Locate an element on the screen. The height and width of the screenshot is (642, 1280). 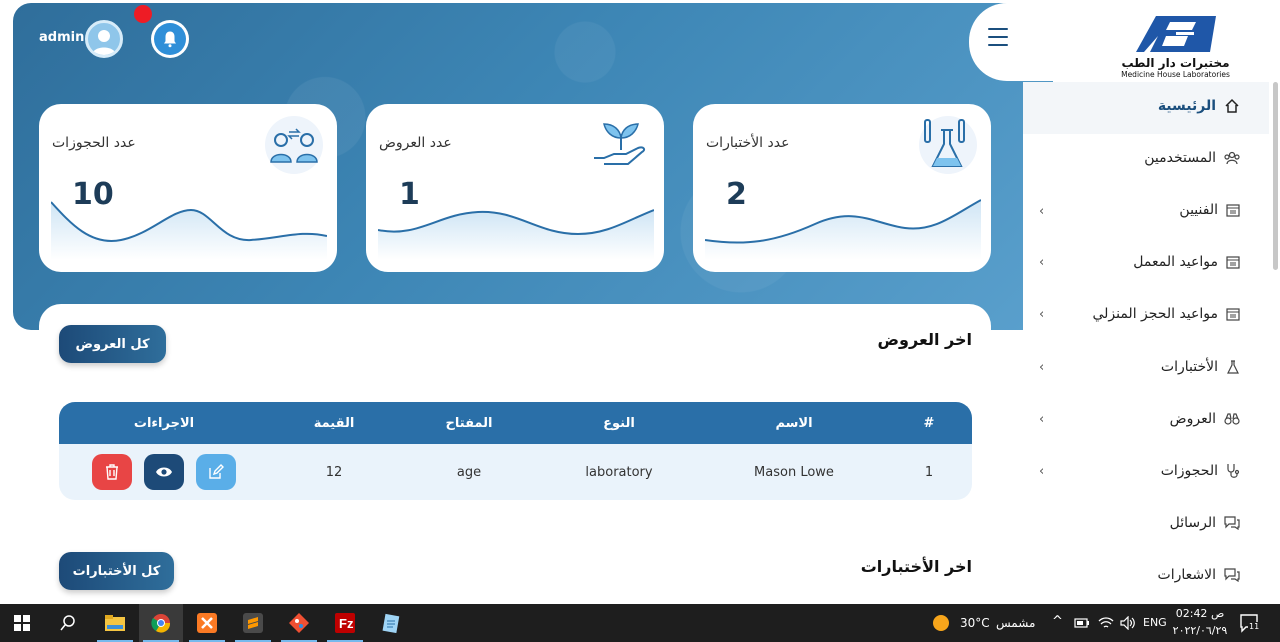
language-indicator: ENG is located at coordinates (1155, 622).